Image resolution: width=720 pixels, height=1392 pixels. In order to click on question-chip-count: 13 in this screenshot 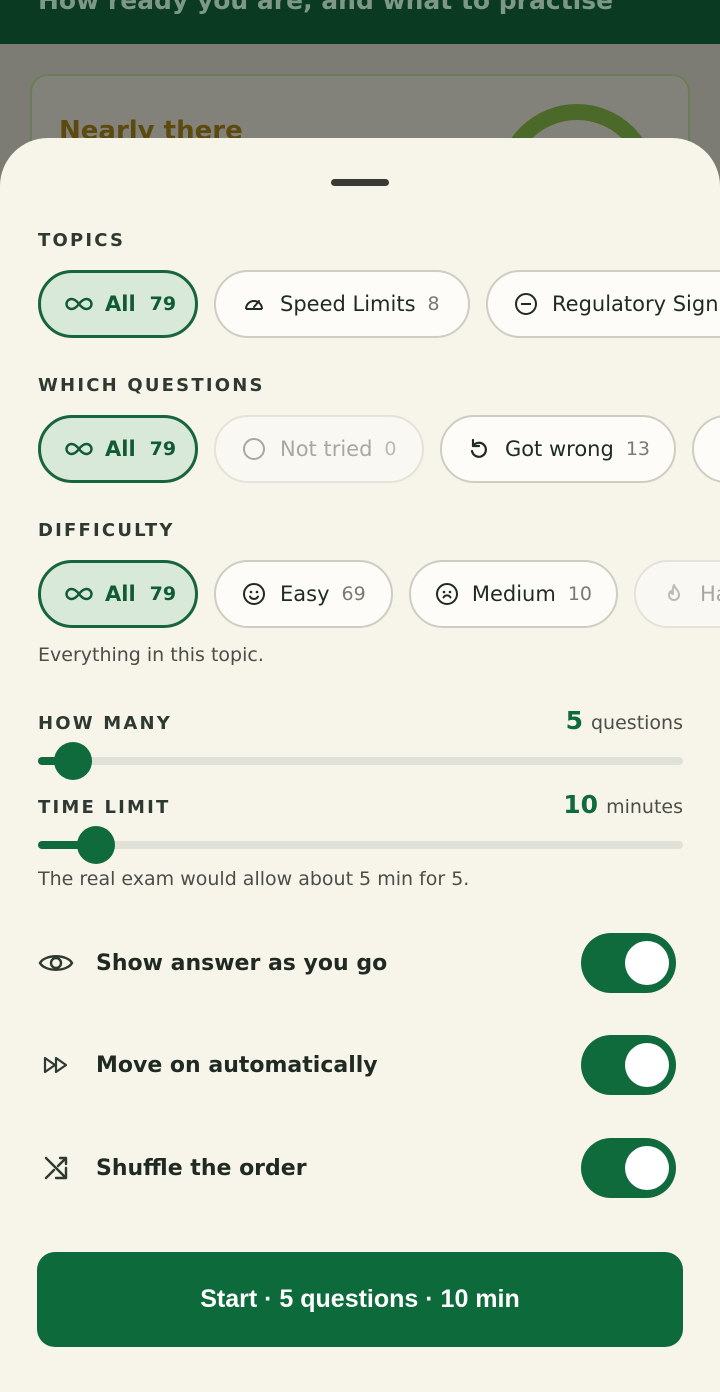, I will do `click(637, 449)`.